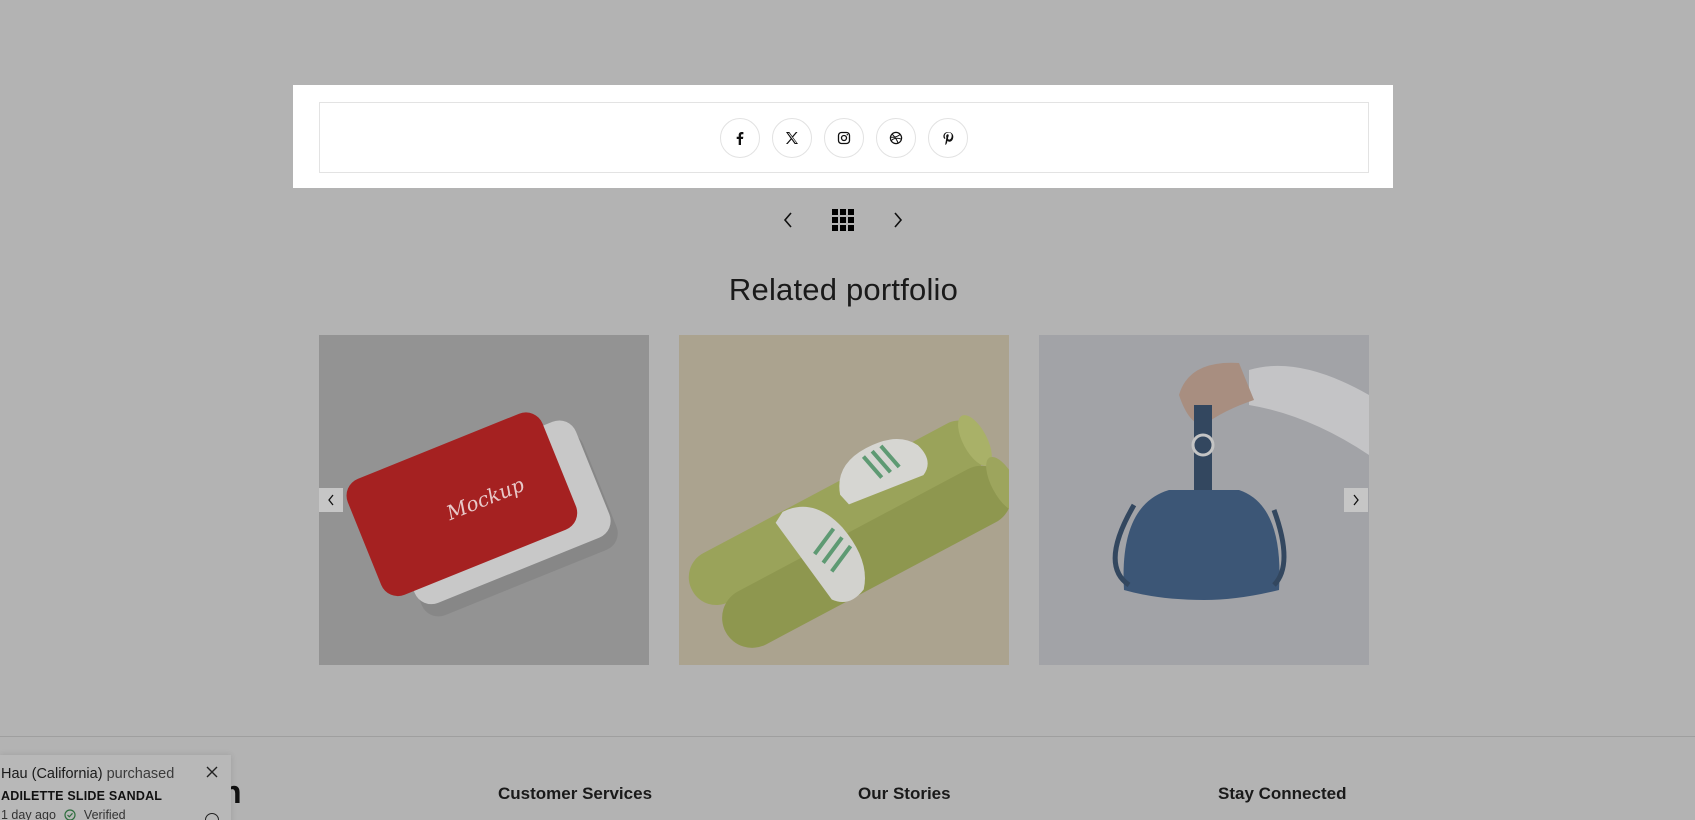 This screenshot has height=820, width=1695. Describe the element at coordinates (896, 137) in the screenshot. I see `dribbble-icon` at that location.